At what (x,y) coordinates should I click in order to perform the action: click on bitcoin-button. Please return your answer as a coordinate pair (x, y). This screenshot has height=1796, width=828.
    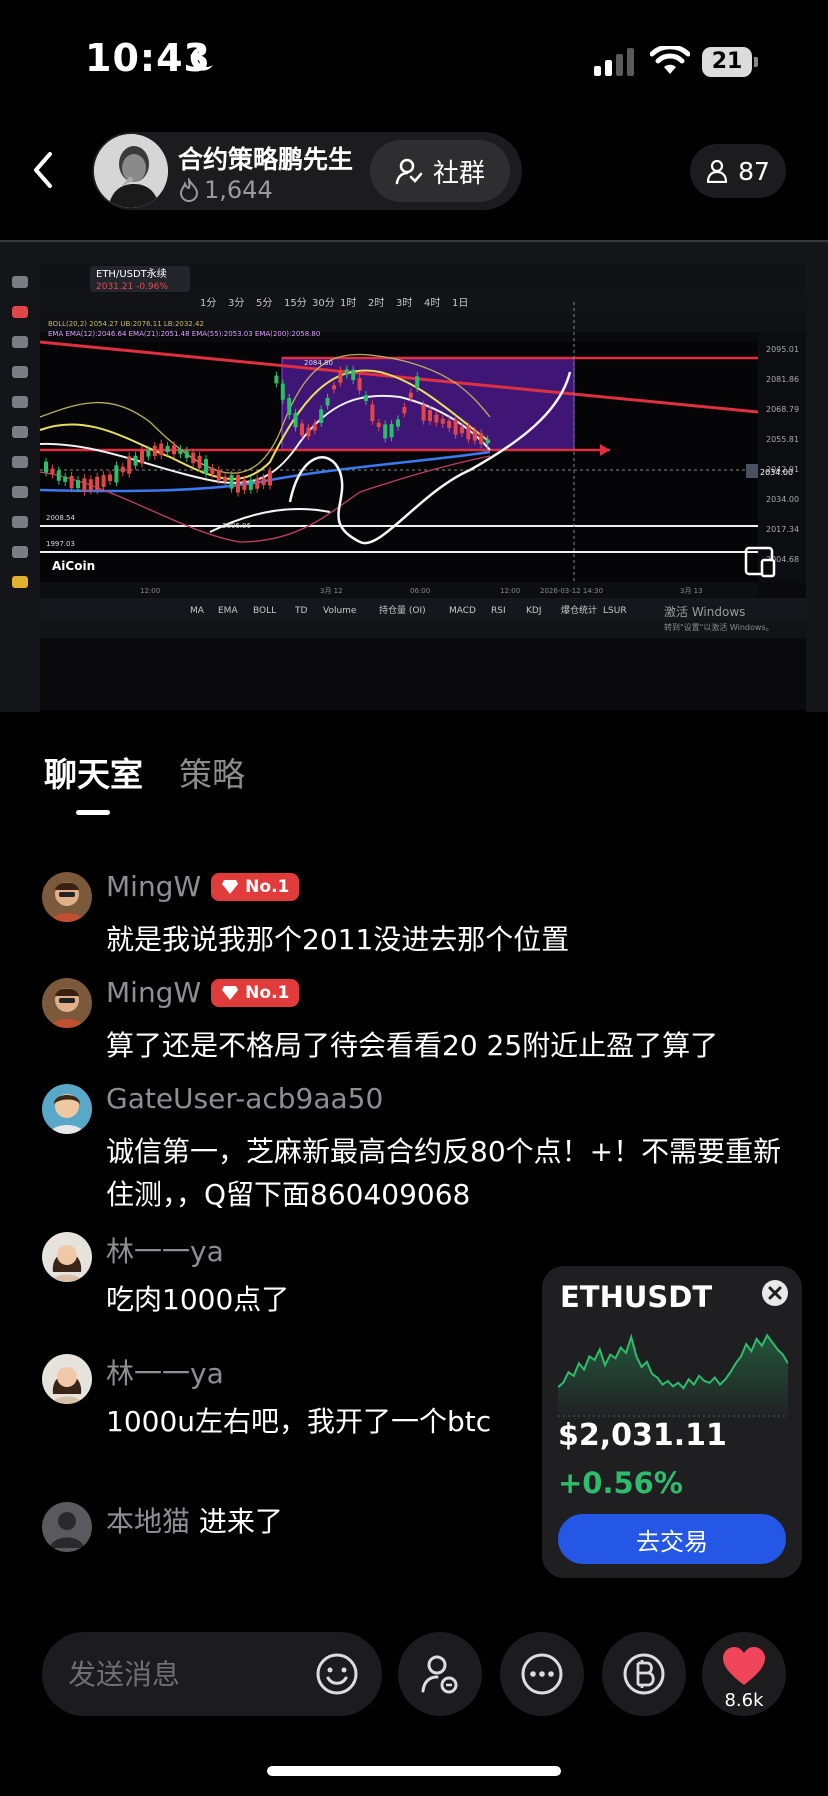
    Looking at the image, I should click on (644, 1674).